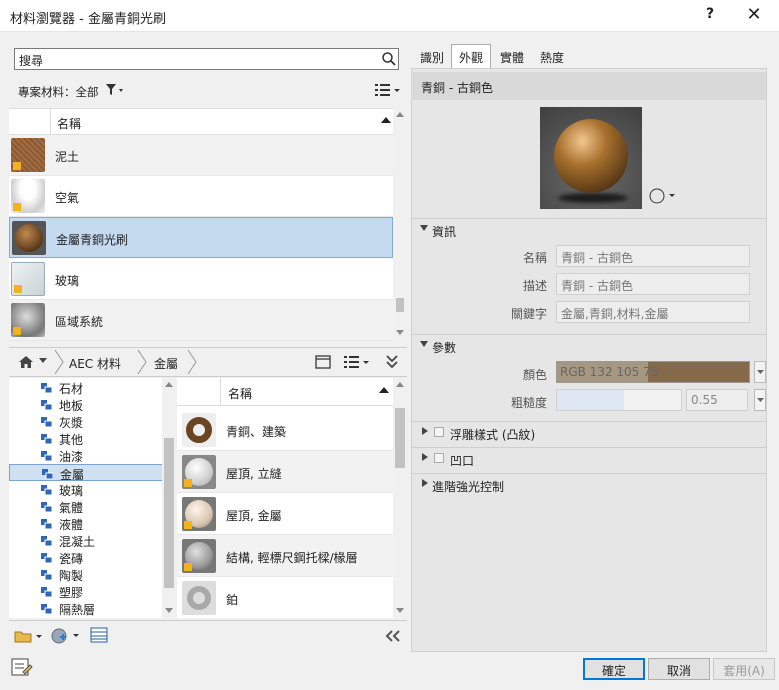  What do you see at coordinates (29, 238) in the screenshot?
I see `bronze-thumbnail` at bounding box center [29, 238].